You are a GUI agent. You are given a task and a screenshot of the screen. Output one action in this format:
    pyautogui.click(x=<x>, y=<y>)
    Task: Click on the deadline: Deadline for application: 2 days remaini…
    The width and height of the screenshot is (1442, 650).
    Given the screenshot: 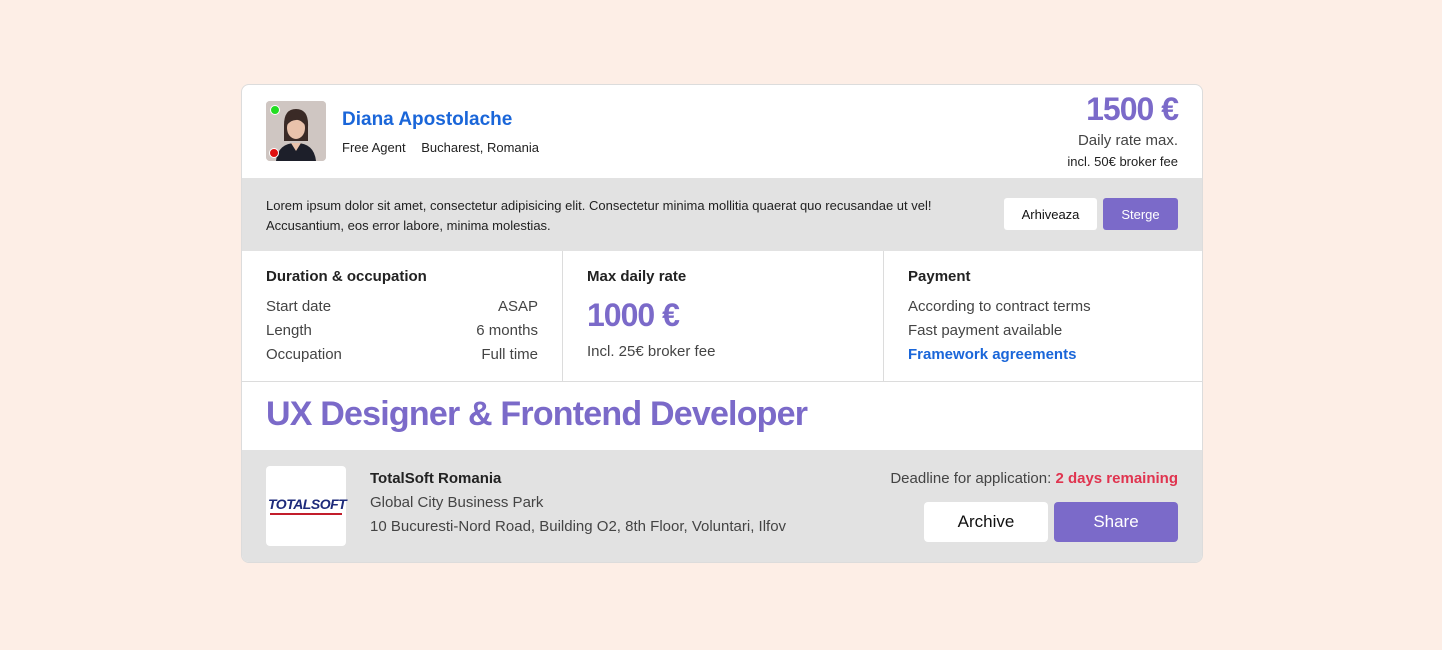 What is the action you would take?
    pyautogui.click(x=1034, y=478)
    